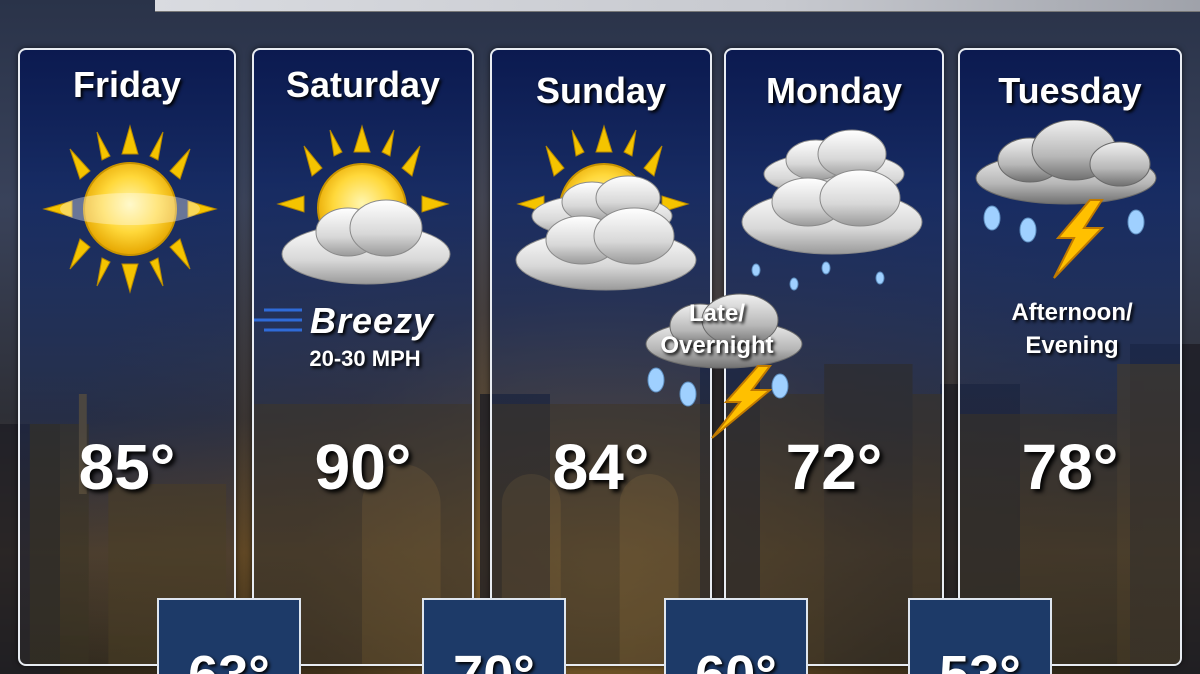 This screenshot has height=674, width=1200. Describe the element at coordinates (494, 659) in the screenshot. I see `low-temperature: 70°` at that location.